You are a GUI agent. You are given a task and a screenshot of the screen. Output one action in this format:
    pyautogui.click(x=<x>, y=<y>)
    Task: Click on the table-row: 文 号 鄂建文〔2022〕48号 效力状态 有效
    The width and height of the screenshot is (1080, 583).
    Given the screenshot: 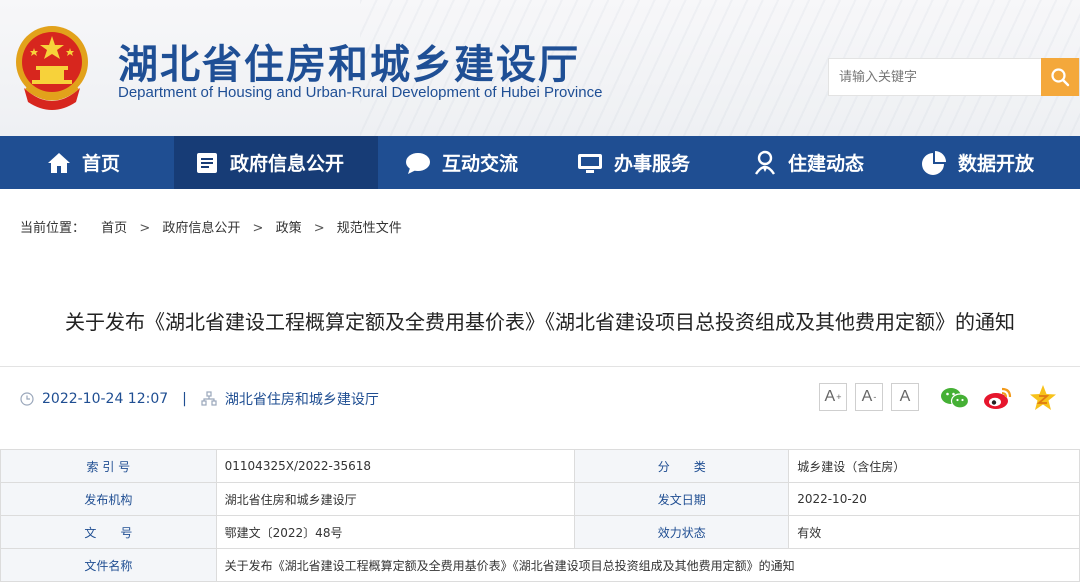 What is the action you would take?
    pyautogui.click(x=540, y=532)
    